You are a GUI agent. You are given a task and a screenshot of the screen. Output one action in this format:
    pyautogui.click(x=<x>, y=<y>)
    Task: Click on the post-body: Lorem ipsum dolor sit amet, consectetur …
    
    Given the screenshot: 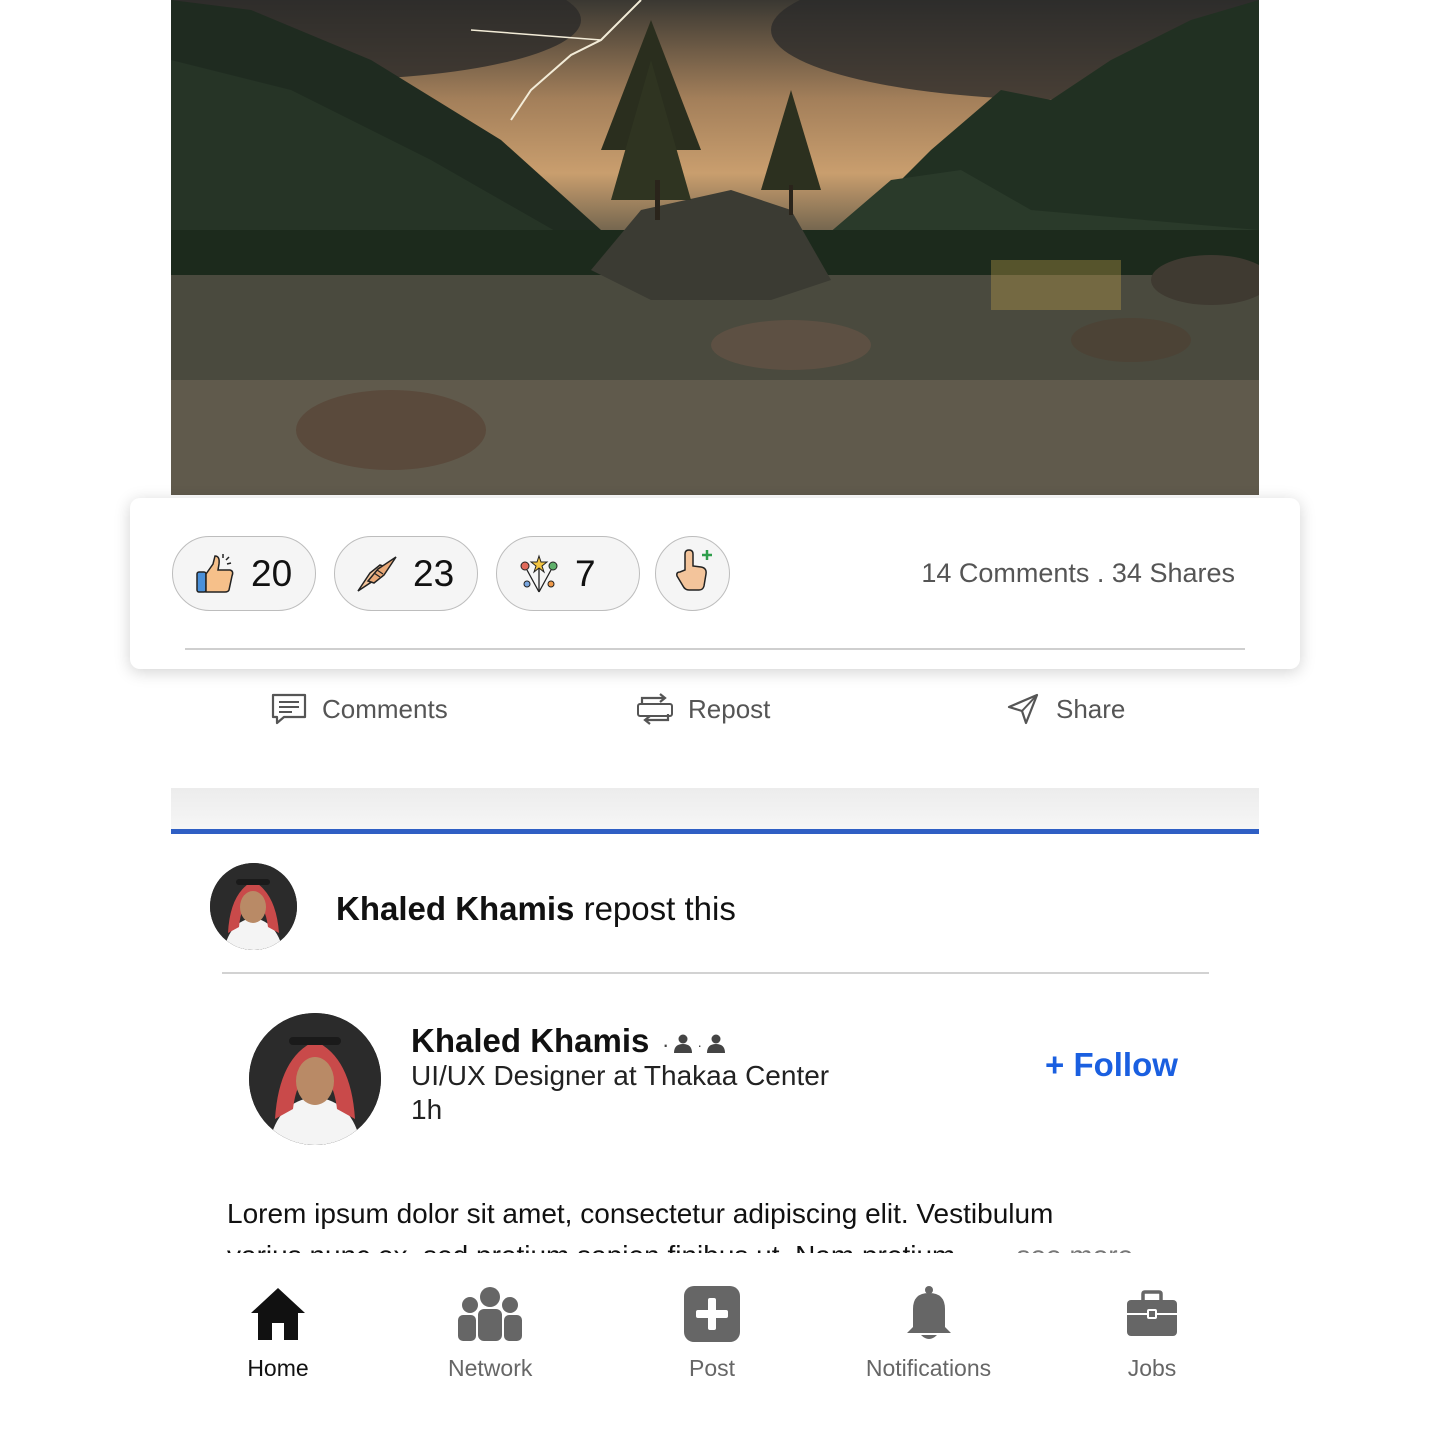 What is the action you would take?
    pyautogui.click(x=707, y=1223)
    